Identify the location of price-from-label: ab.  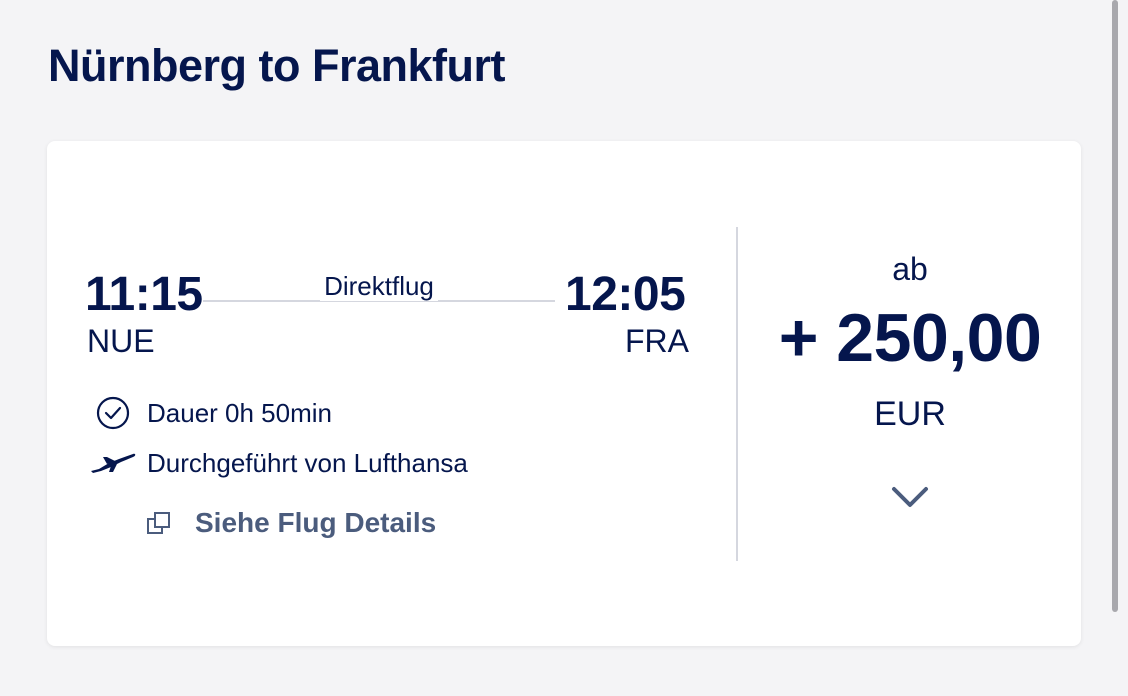
(910, 269).